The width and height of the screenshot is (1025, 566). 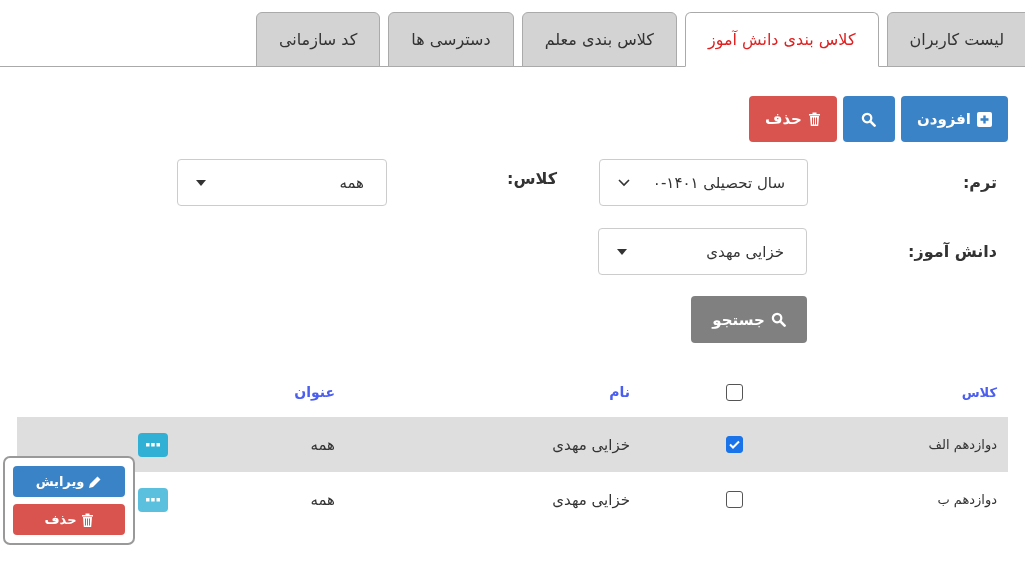 What do you see at coordinates (979, 392) in the screenshot?
I see `column-header: کلاس` at bounding box center [979, 392].